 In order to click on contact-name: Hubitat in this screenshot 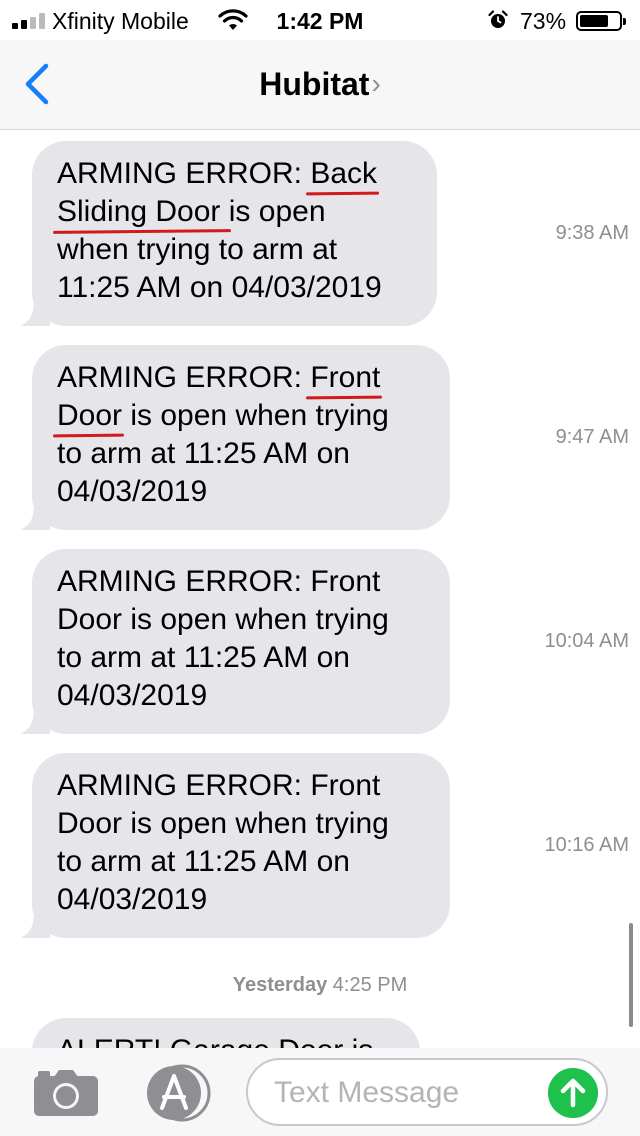, I will do `click(314, 84)`.